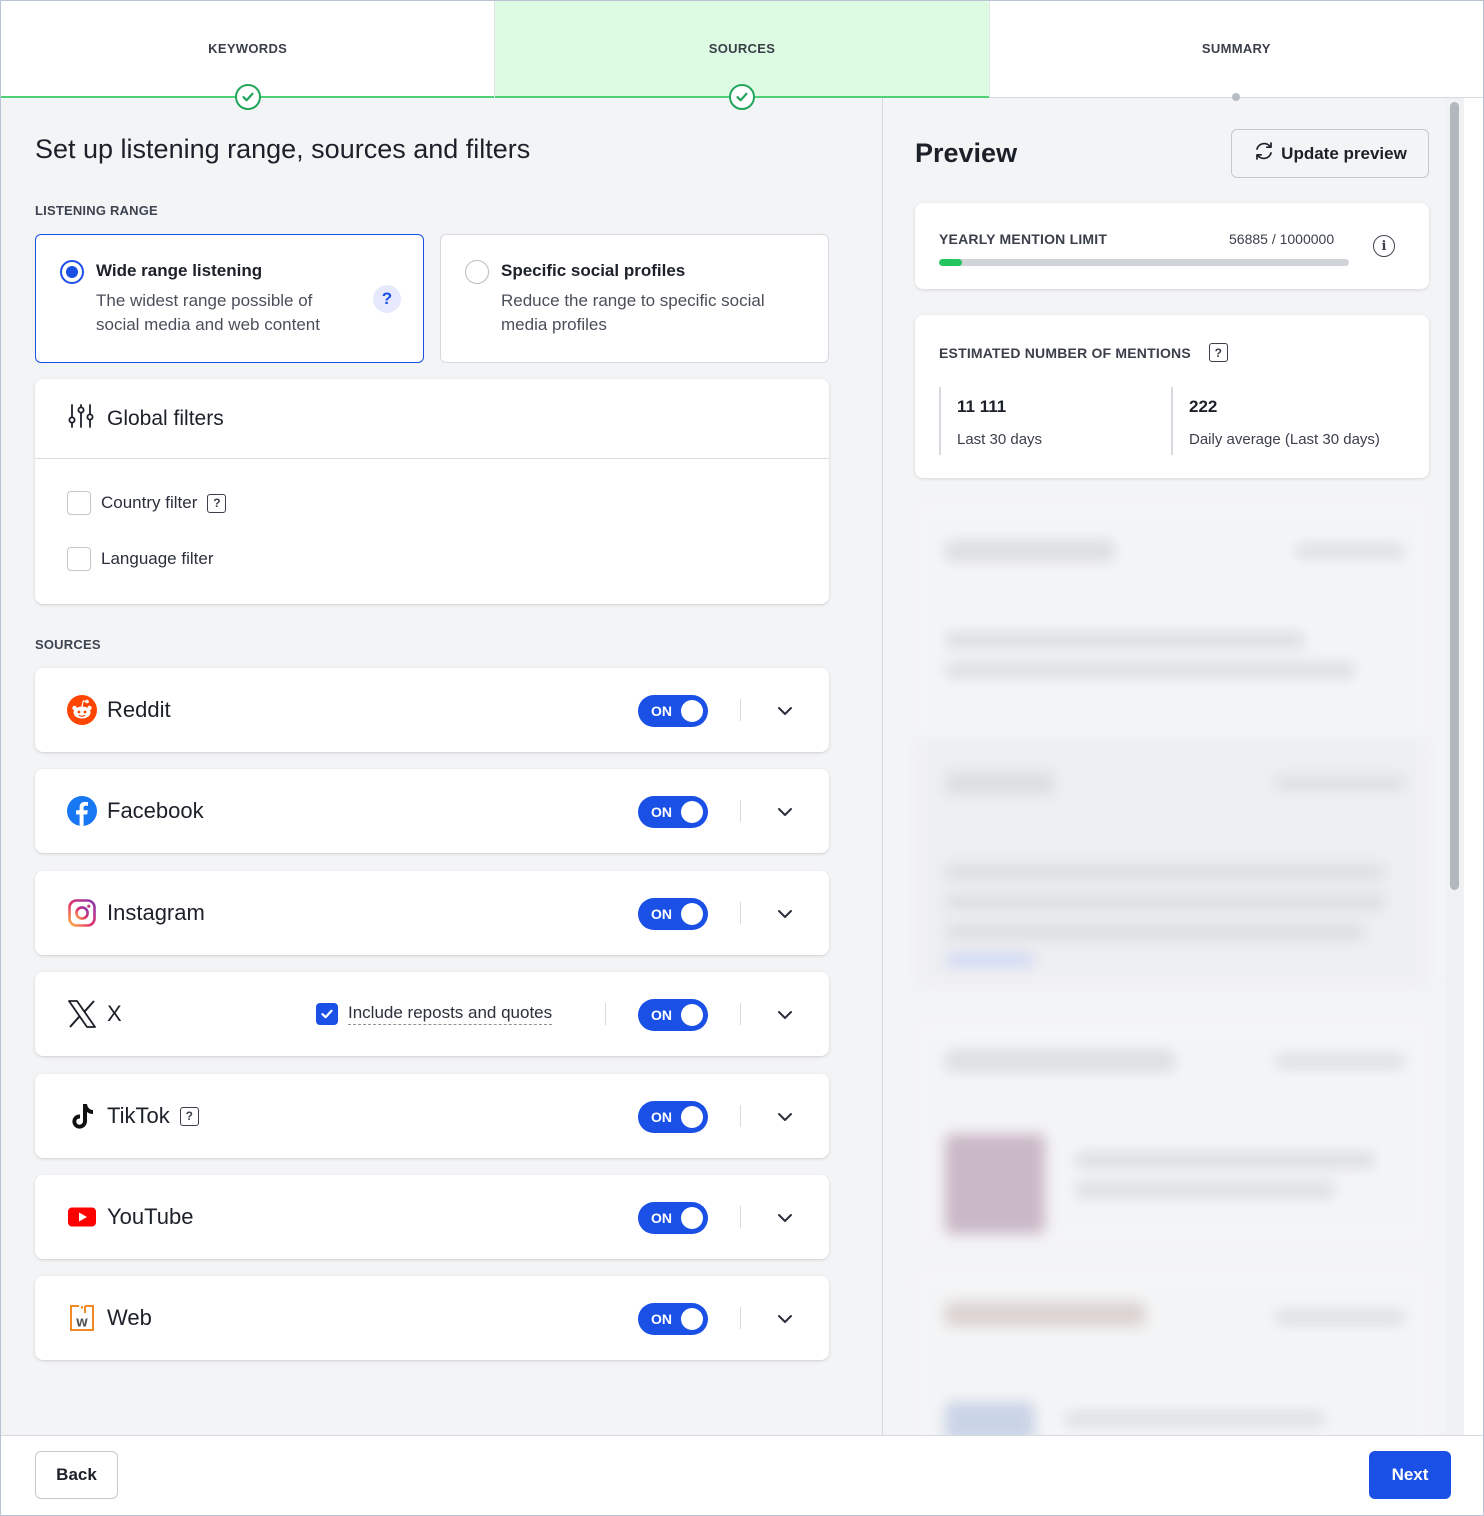 This screenshot has width=1484, height=1516. What do you see at coordinates (966, 153) in the screenshot?
I see `preview-title: Preview` at bounding box center [966, 153].